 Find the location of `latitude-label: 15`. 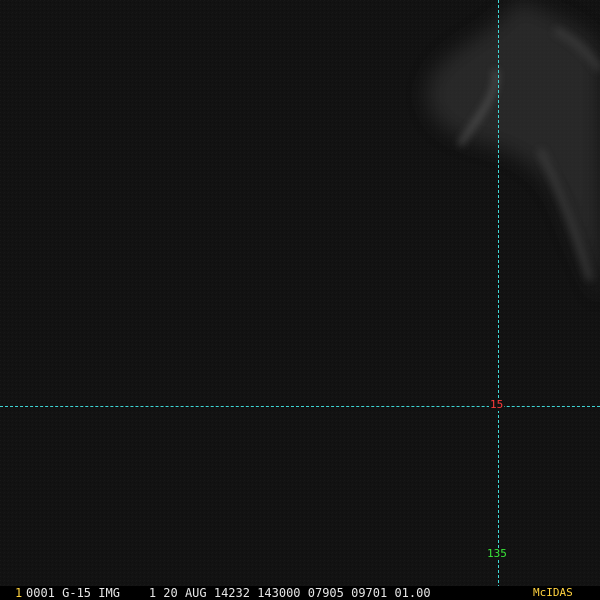

latitude-label: 15 is located at coordinates (497, 404).